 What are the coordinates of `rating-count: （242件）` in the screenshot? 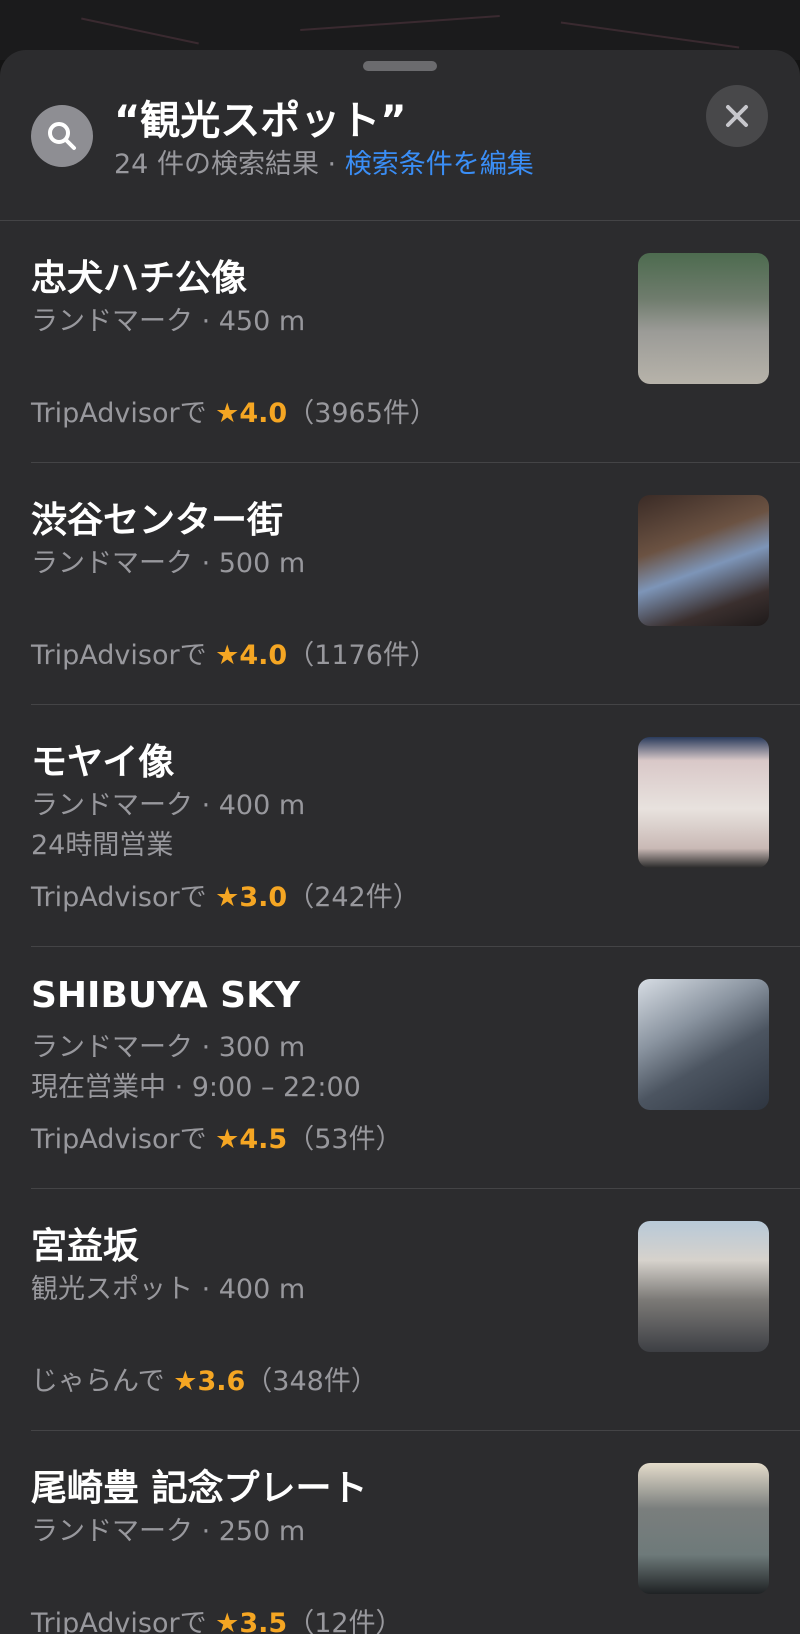 It's located at (353, 897).